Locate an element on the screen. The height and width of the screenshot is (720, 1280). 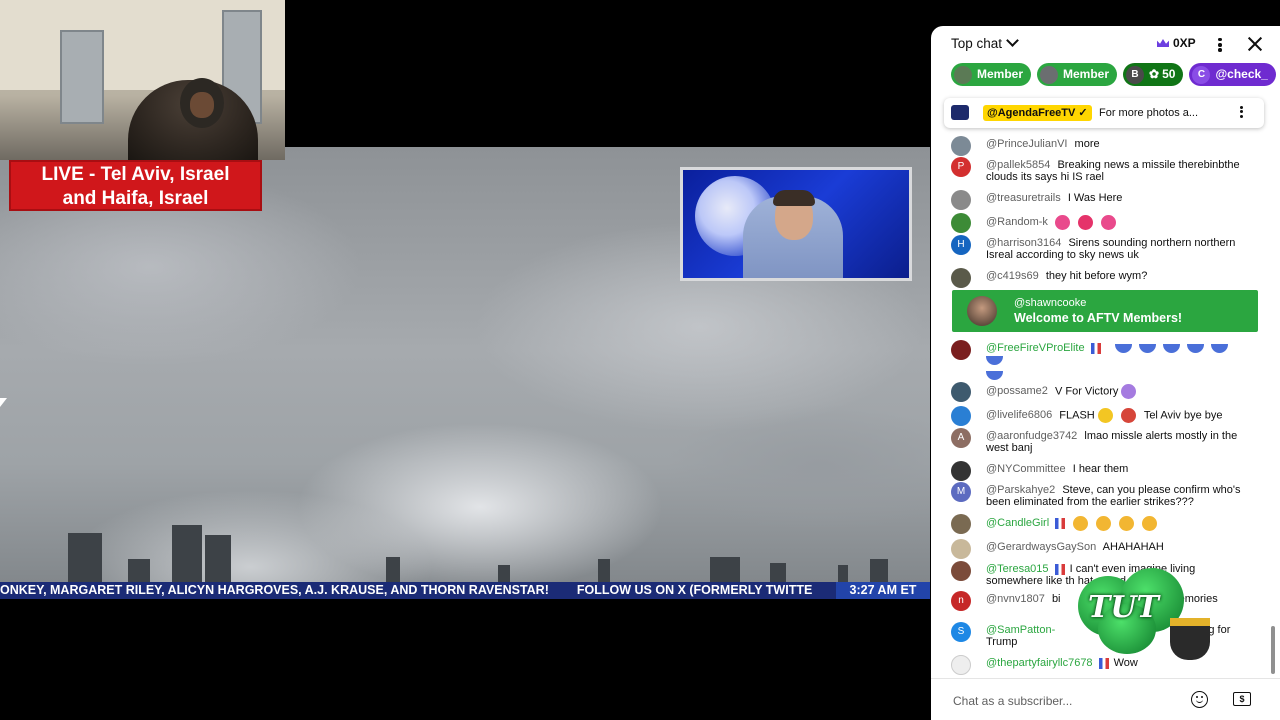
avatar: H is located at coordinates (961, 245).